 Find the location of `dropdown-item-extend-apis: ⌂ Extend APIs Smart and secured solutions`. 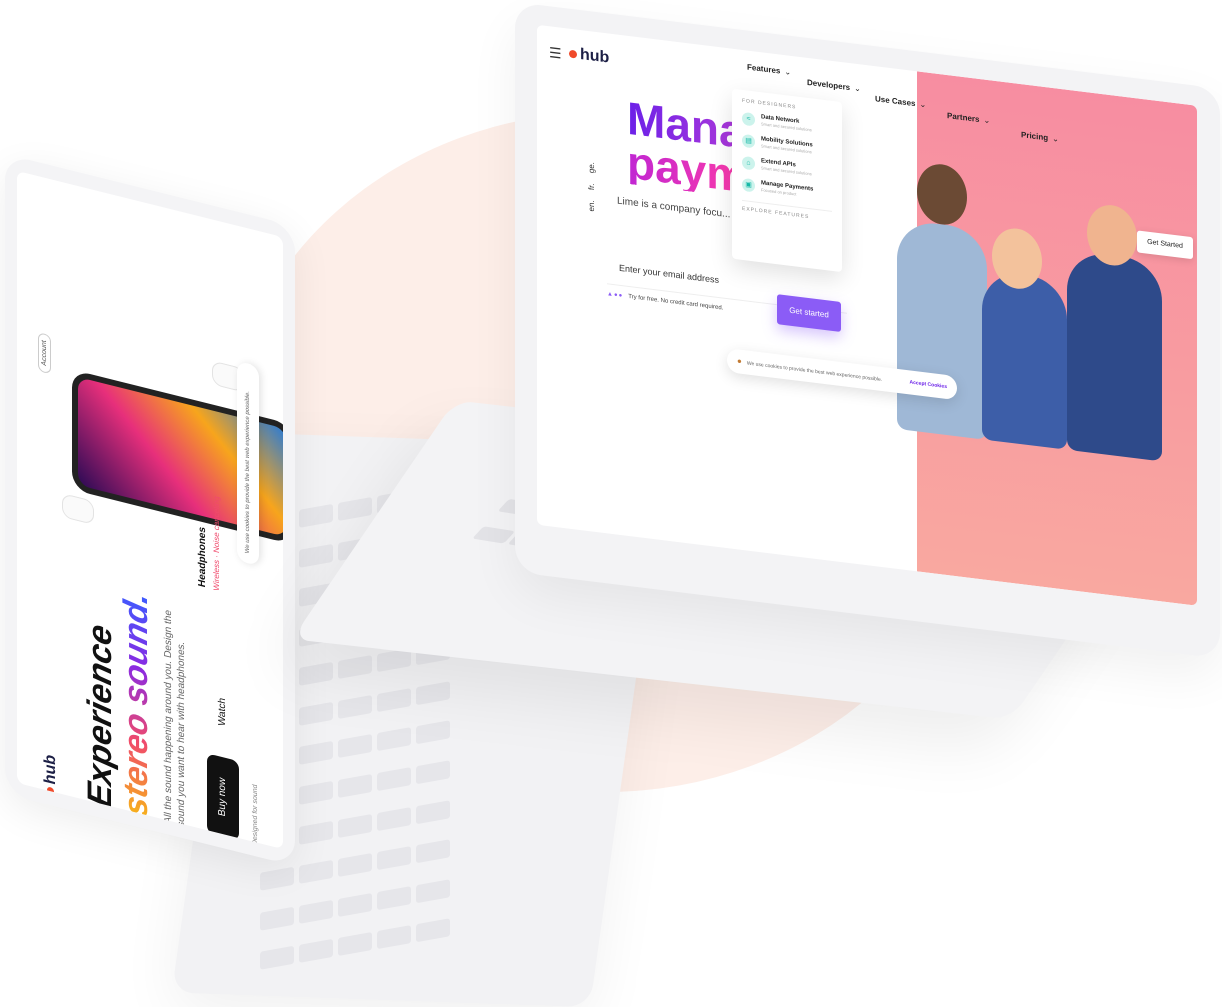

dropdown-item-extend-apis: ⌂ Extend APIs Smart and secured solutions is located at coordinates (787, 167).